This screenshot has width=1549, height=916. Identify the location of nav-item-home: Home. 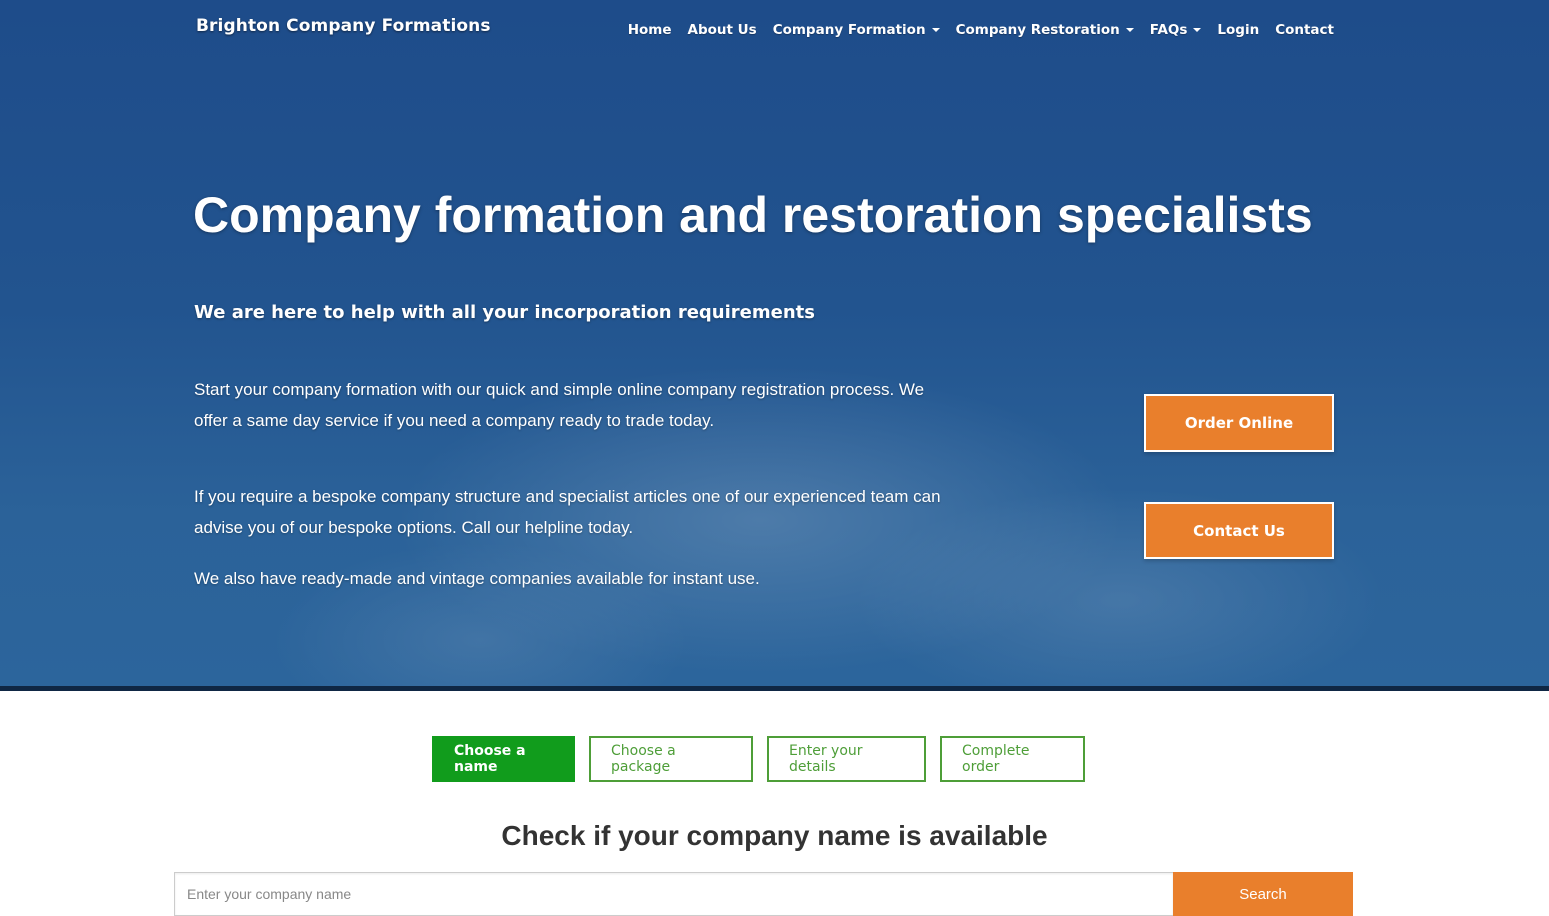
(650, 30).